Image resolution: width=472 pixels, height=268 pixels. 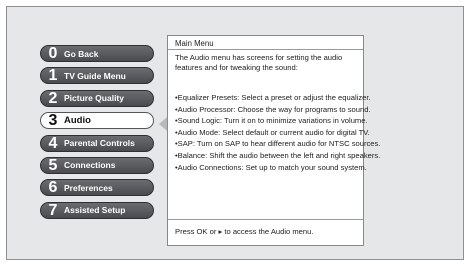 What do you see at coordinates (94, 98) in the screenshot?
I see `menu-item-label: Picture Quality` at bounding box center [94, 98].